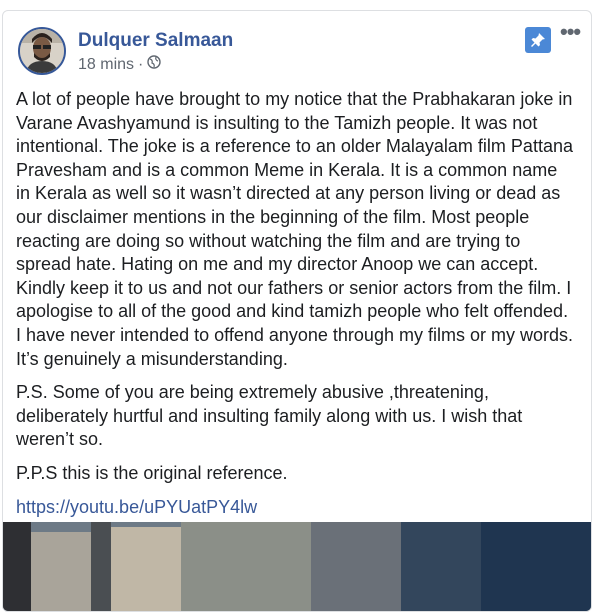 The width and height of the screenshot is (602, 612). Describe the element at coordinates (152, 472) in the screenshot. I see `post-paragraph: P.P.S this is the original reference.` at that location.